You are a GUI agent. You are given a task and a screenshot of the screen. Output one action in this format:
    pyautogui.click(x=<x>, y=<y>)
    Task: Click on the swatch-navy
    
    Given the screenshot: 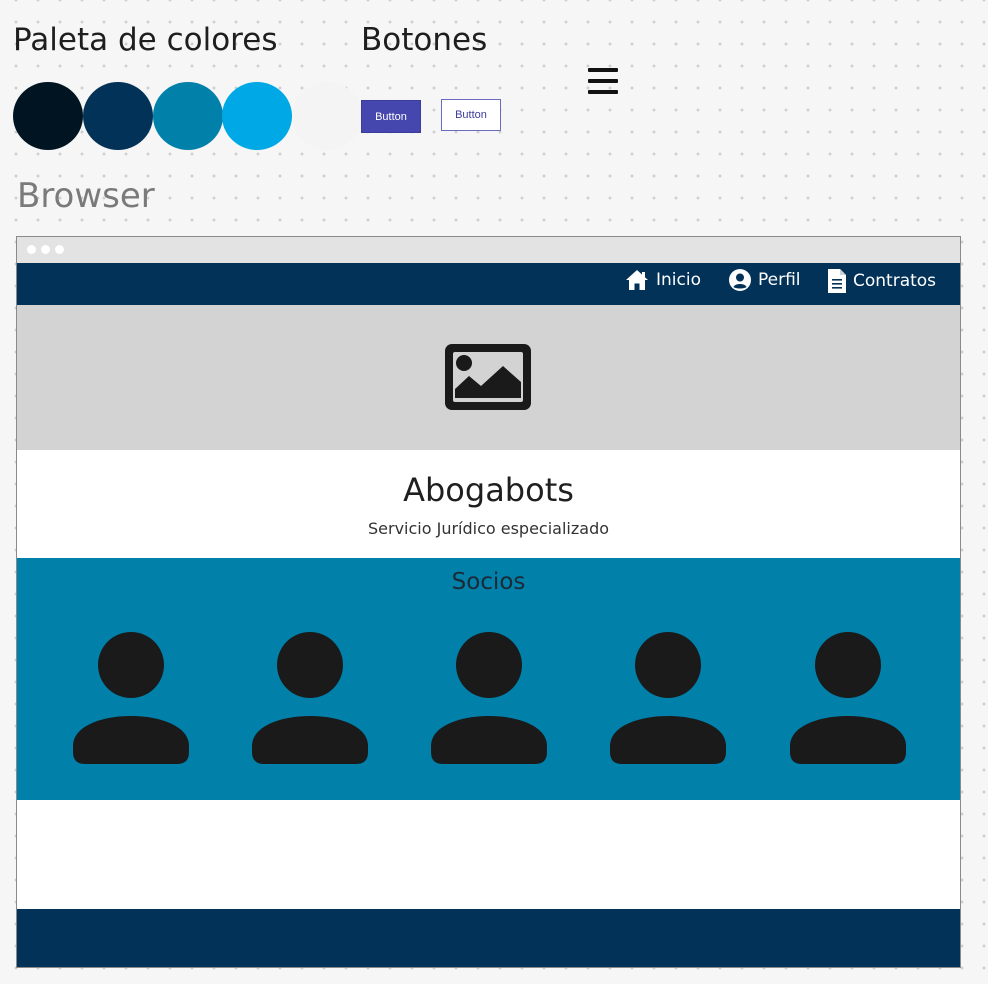 What is the action you would take?
    pyautogui.click(x=118, y=116)
    